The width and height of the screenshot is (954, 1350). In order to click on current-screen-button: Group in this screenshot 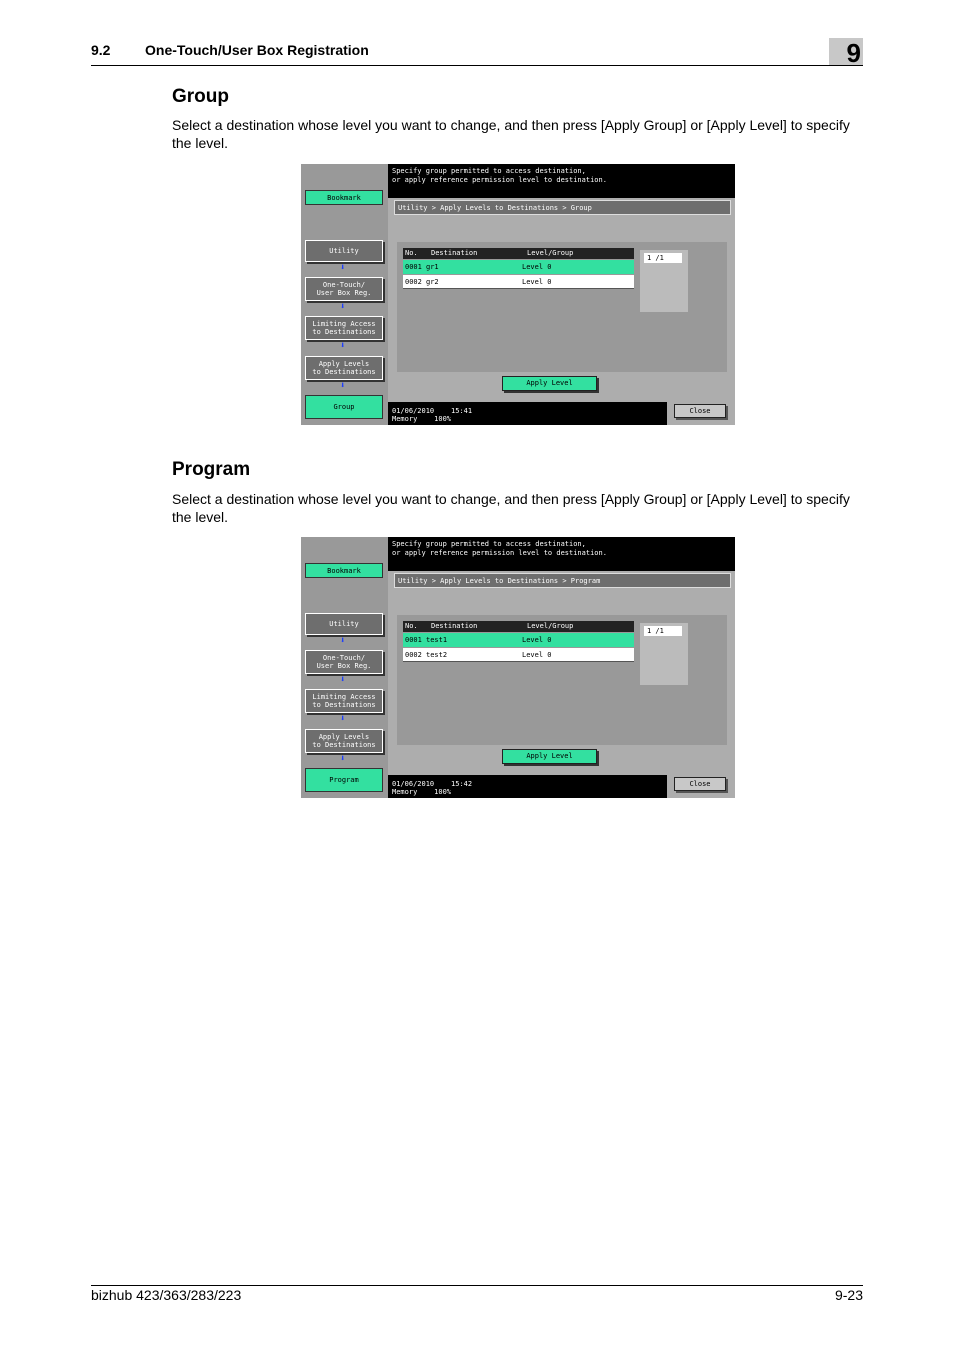, I will do `click(344, 407)`.